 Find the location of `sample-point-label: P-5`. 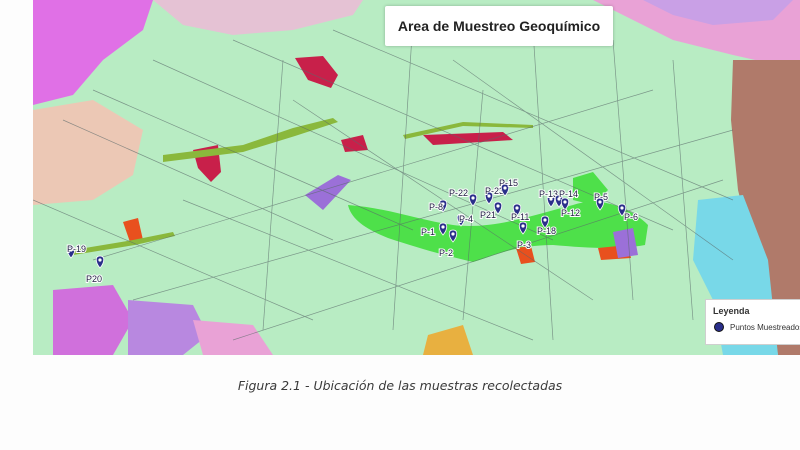

sample-point-label: P-5 is located at coordinates (601, 197).